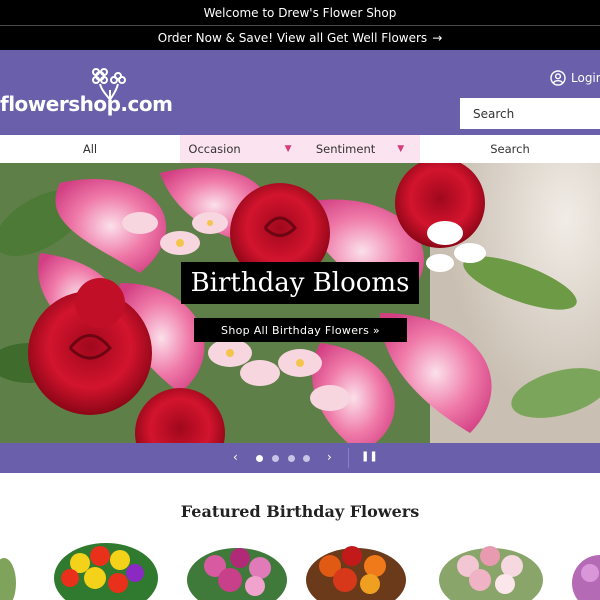  I want to click on welcome-text: Welcome to Drew's Flower Shop, so click(300, 12).